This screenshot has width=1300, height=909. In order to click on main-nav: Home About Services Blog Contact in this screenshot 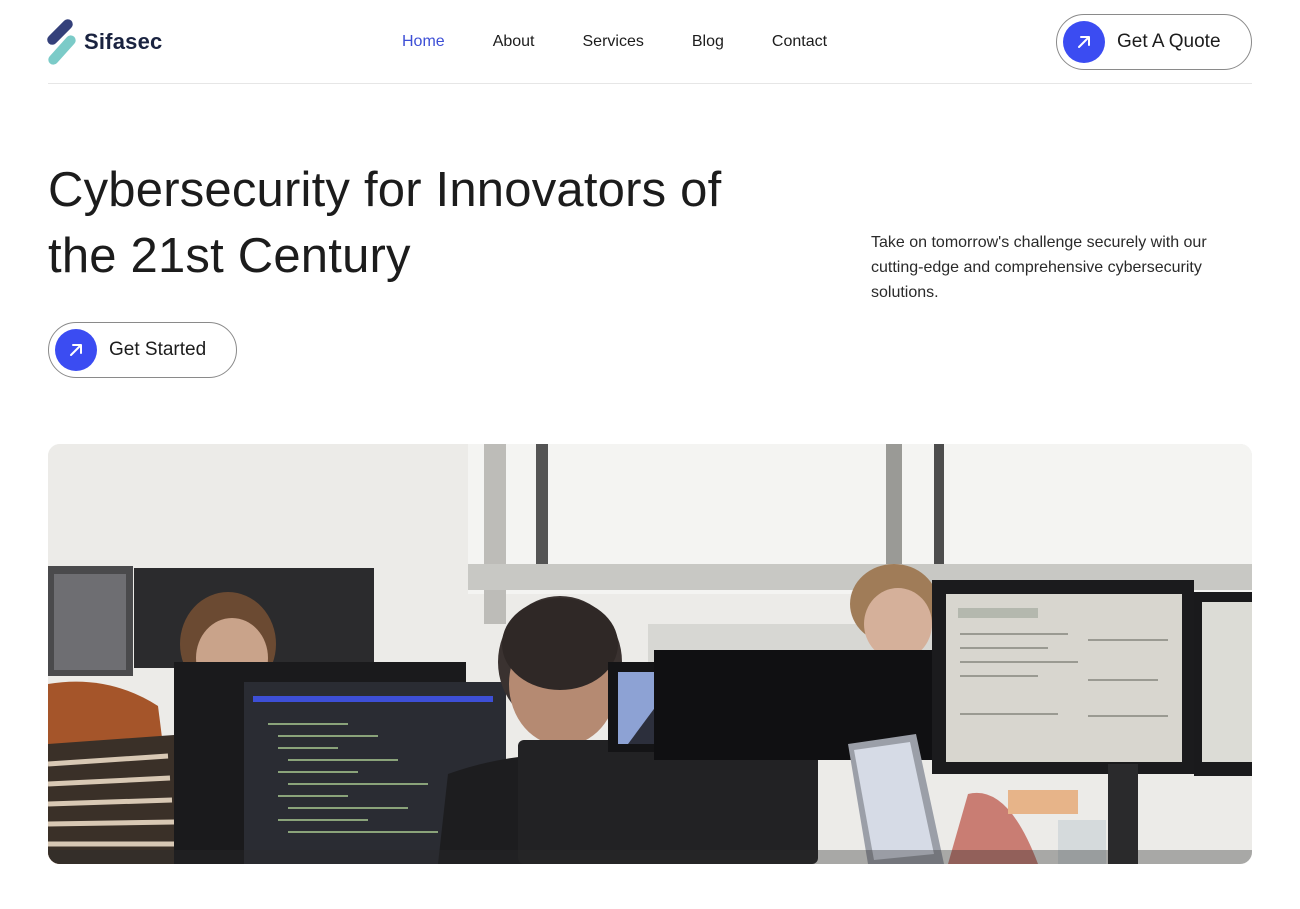, I will do `click(614, 42)`.